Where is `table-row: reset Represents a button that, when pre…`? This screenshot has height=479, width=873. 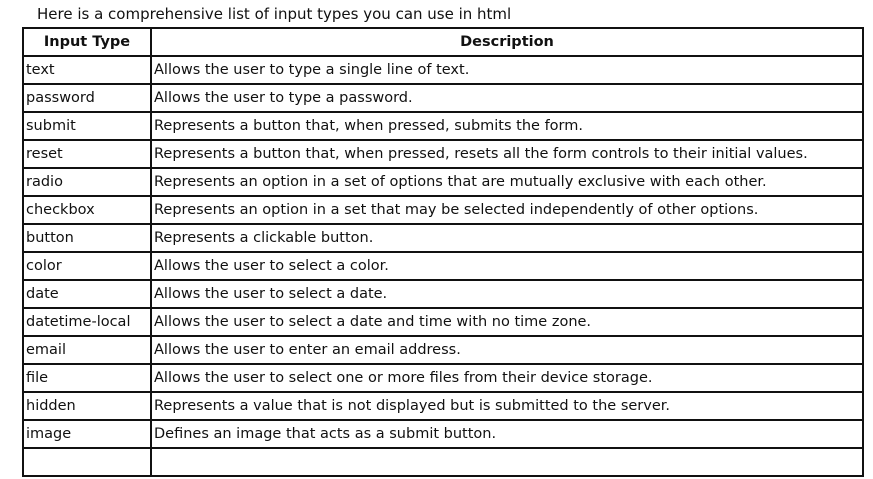
table-row: reset Represents a button that, when pre… is located at coordinates (443, 154).